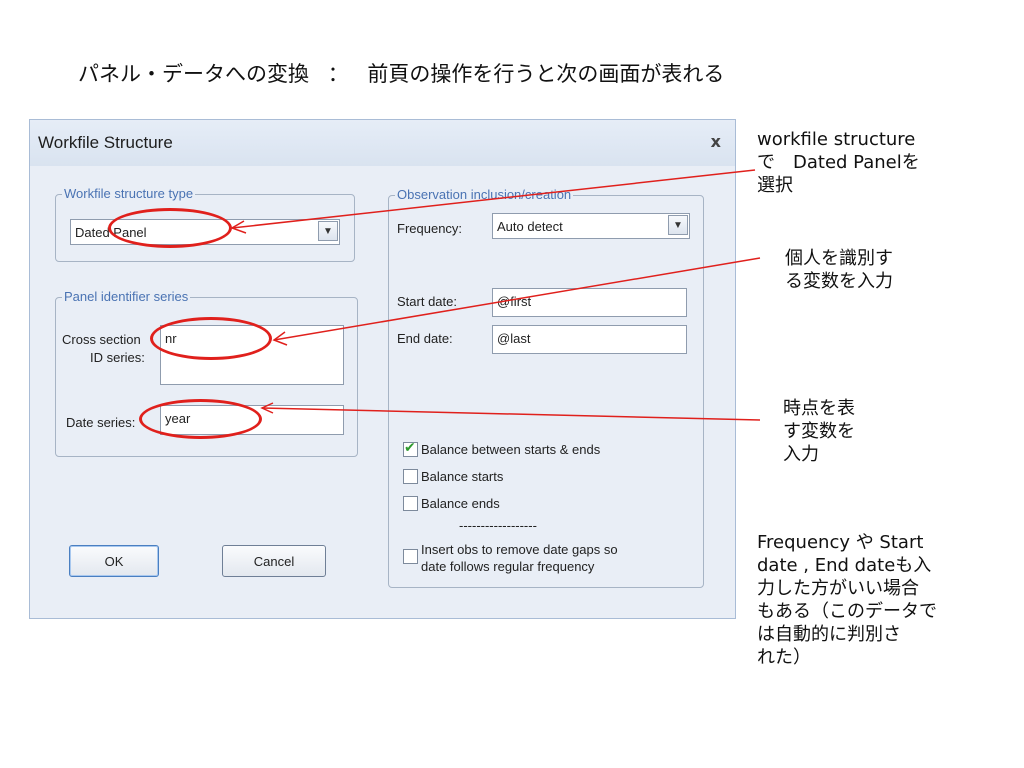 The image size is (1024, 768). I want to click on note-cross-section-line2: る変数を入力, so click(839, 281).